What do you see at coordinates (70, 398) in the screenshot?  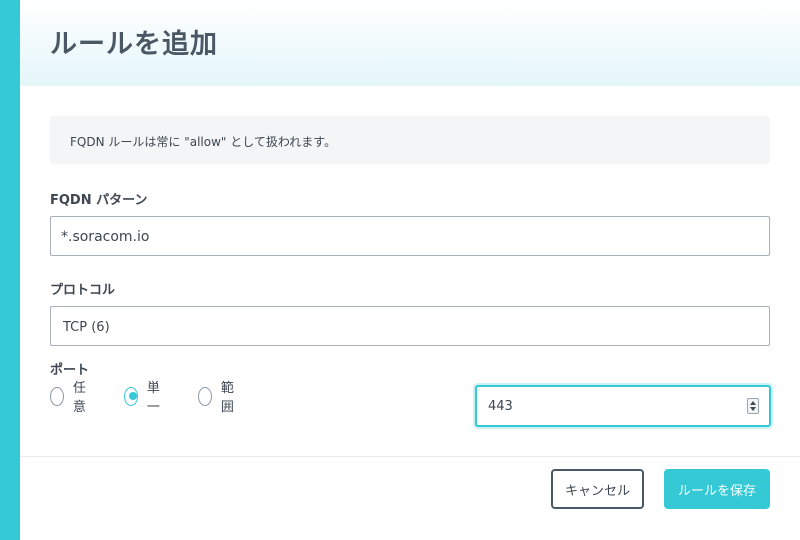 I see `port-mode-any-radio: 任意` at bounding box center [70, 398].